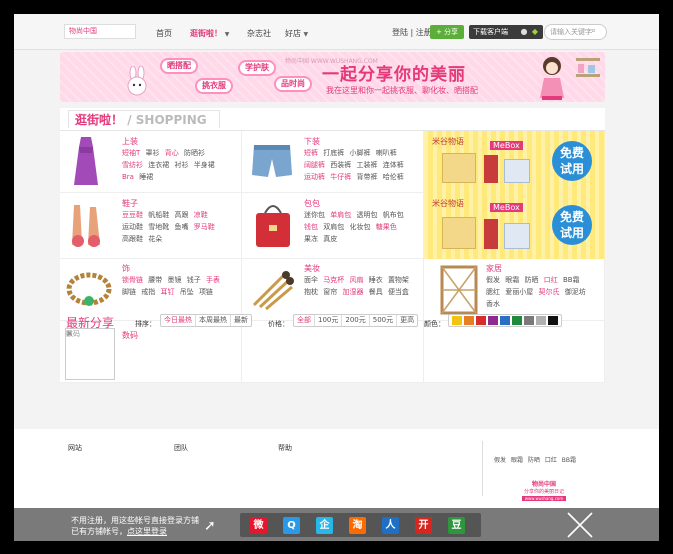  Describe the element at coordinates (340, 177) in the screenshot. I see `category-tag: 牛仔裤` at that location.